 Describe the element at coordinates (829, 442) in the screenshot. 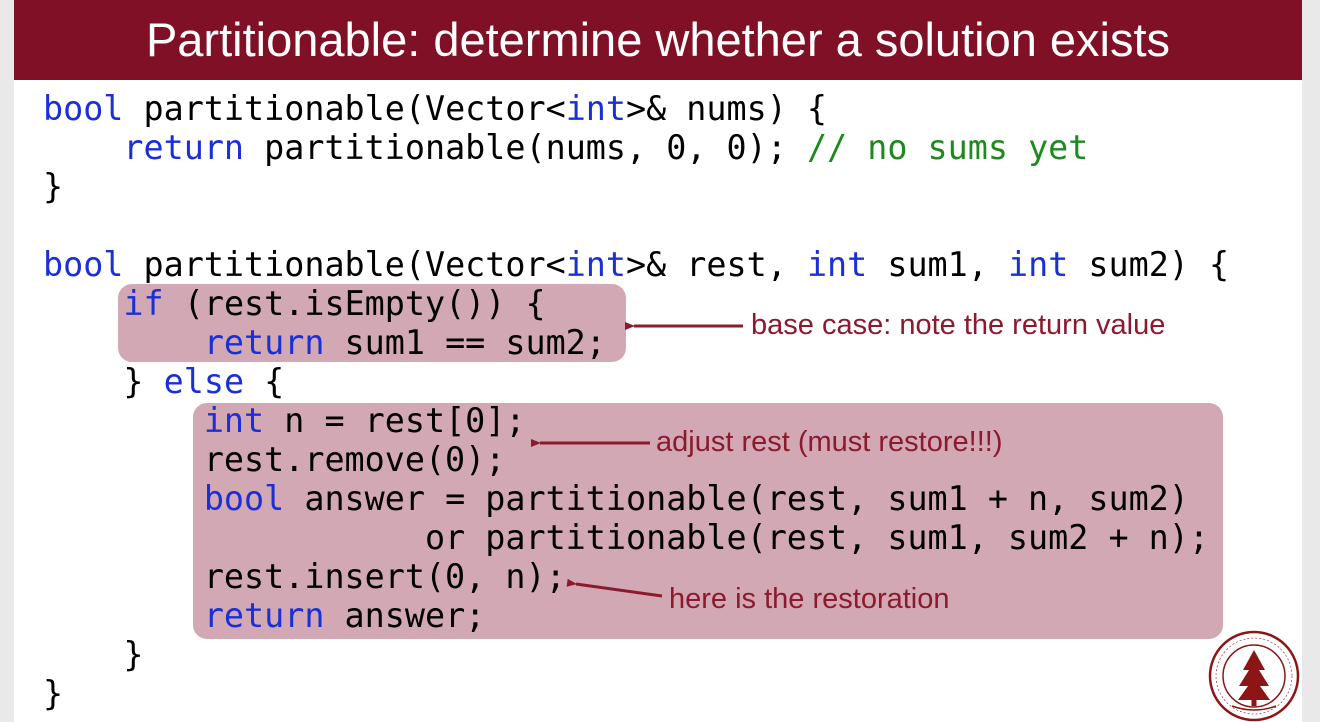

I see `adjust-rest-annotation: adjust rest (must restore!!!)` at that location.